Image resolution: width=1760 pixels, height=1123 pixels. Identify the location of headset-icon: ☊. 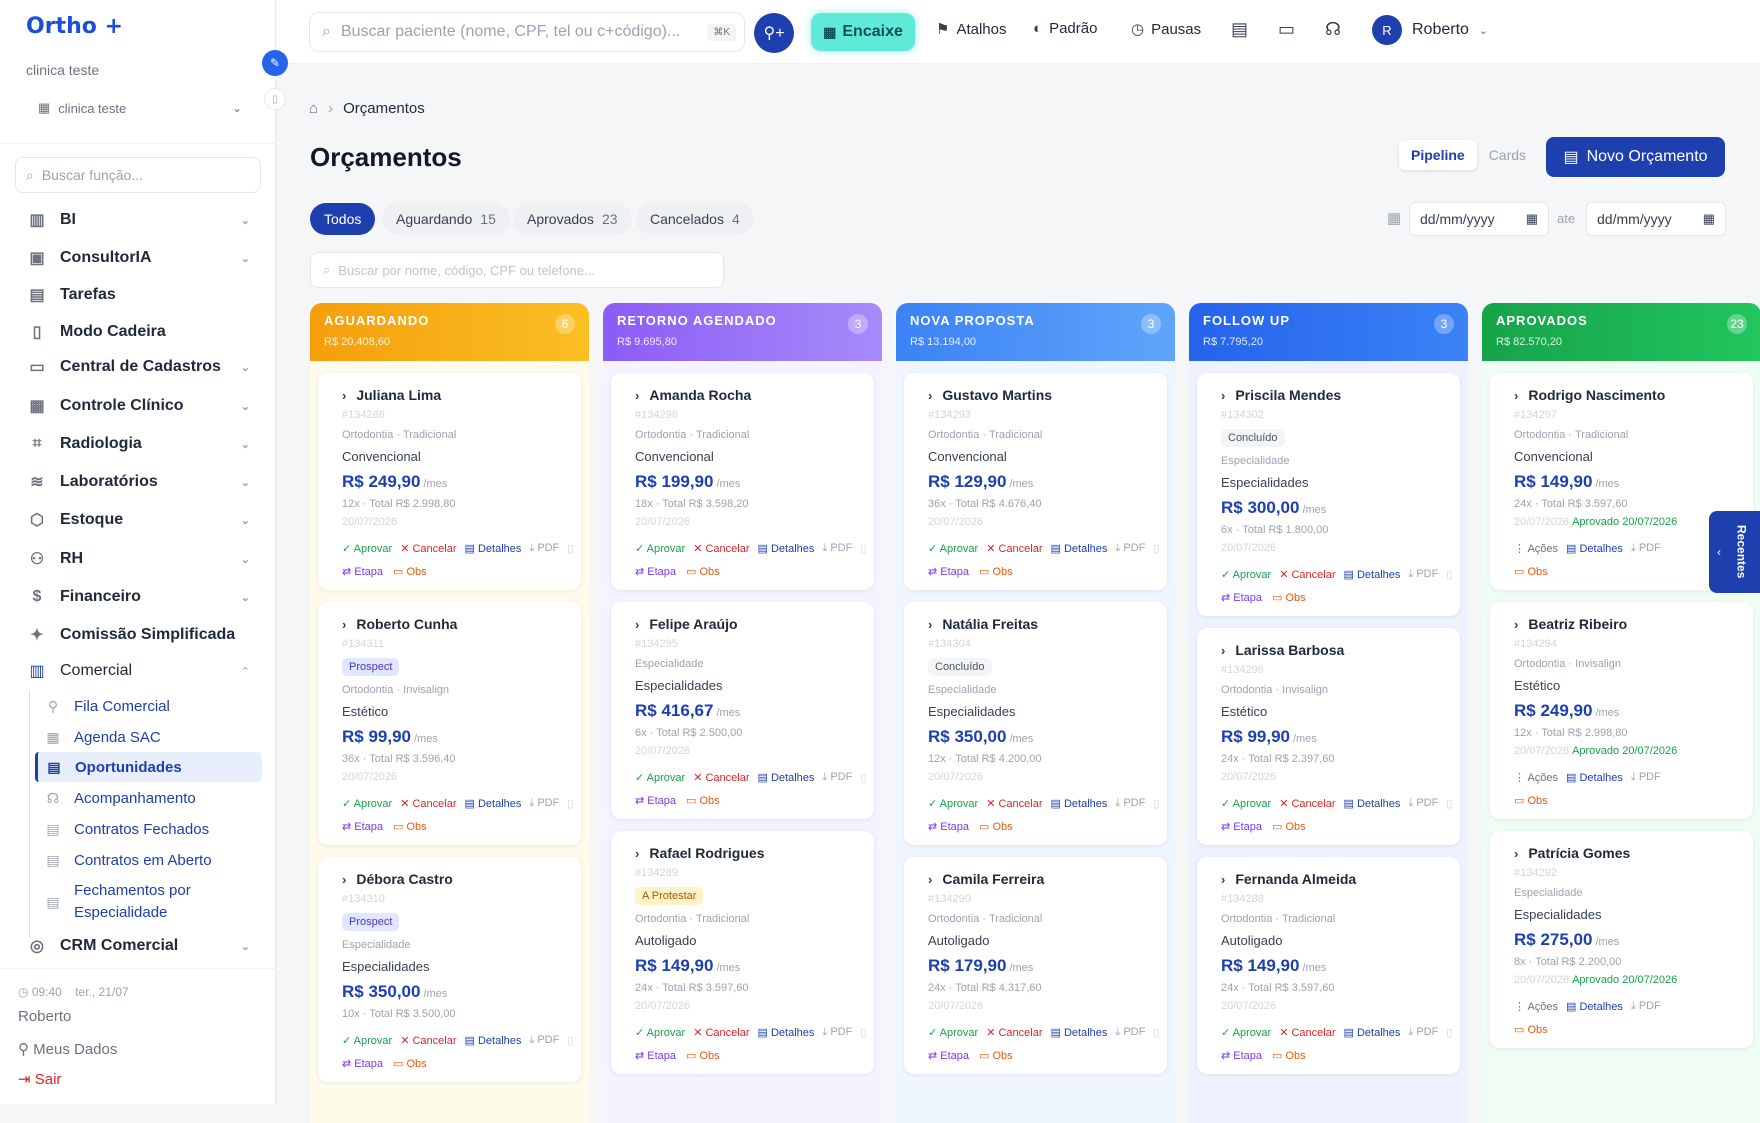
(1333, 29).